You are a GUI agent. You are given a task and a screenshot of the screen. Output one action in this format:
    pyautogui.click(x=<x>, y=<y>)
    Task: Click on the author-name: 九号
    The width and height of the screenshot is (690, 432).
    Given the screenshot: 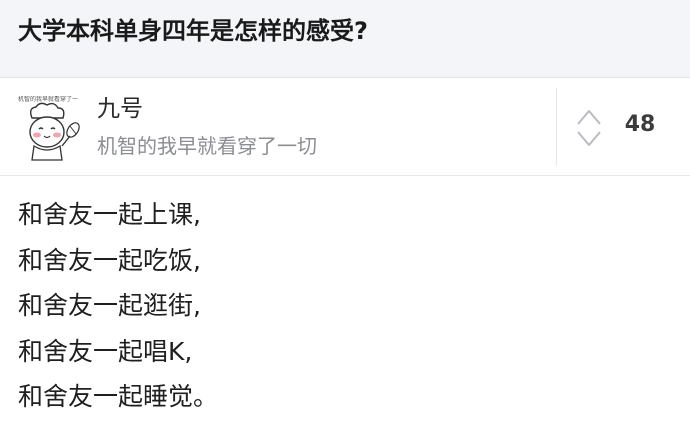 What is the action you would take?
    pyautogui.click(x=120, y=109)
    